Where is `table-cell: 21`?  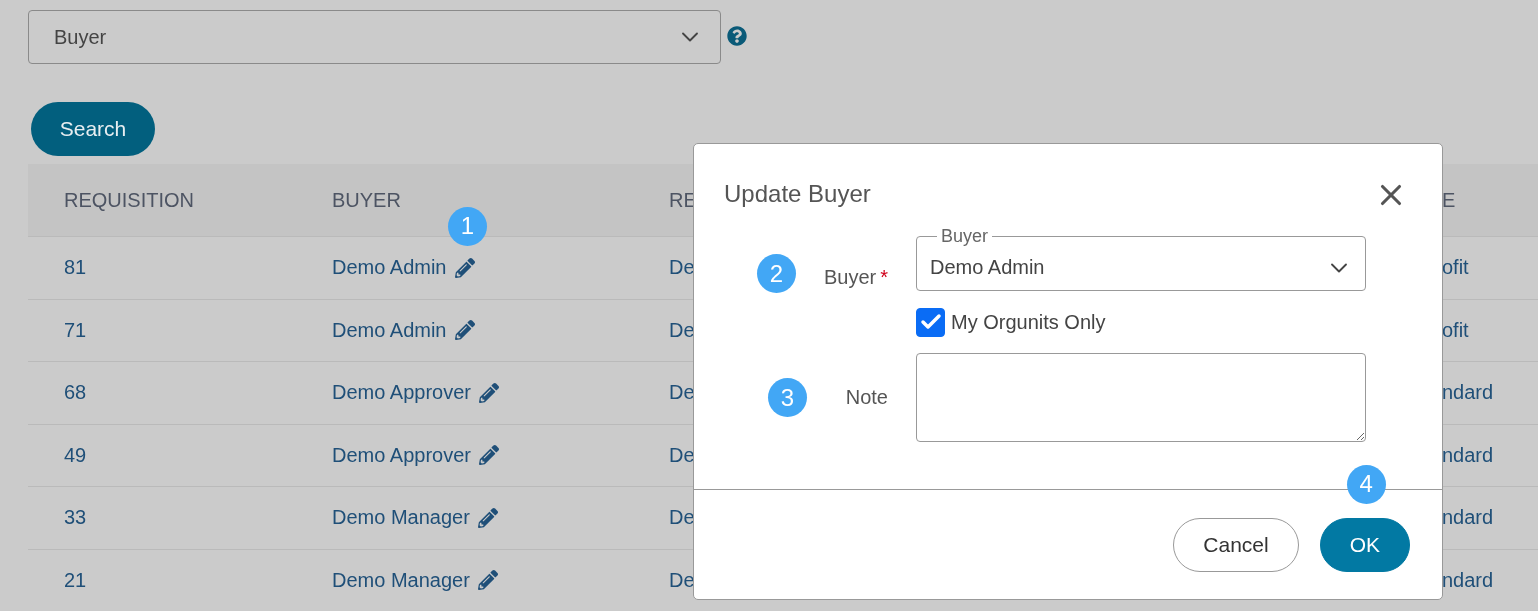 table-cell: 21 is located at coordinates (75, 580).